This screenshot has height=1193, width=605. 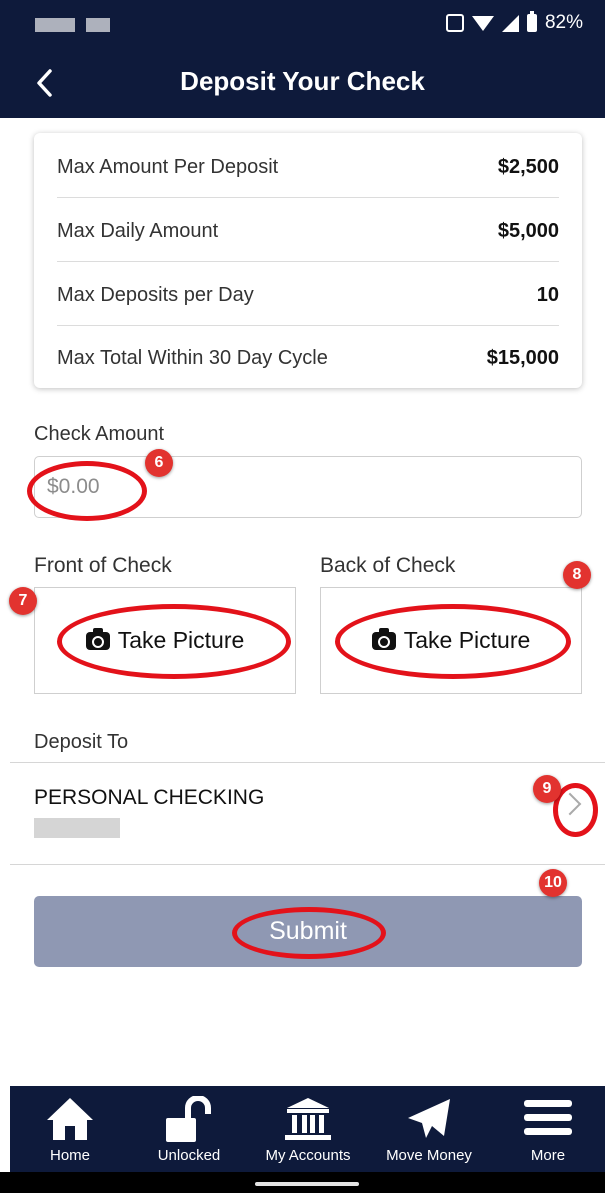 I want to click on limit-label: Max Amount Per Deposit, so click(x=168, y=166).